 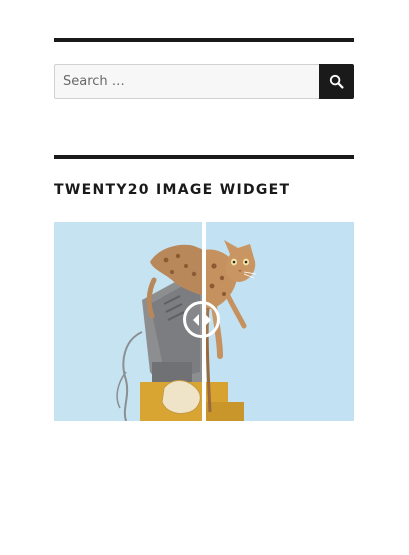 What do you see at coordinates (207, 319) in the screenshot?
I see `arrow-right-icon` at bounding box center [207, 319].